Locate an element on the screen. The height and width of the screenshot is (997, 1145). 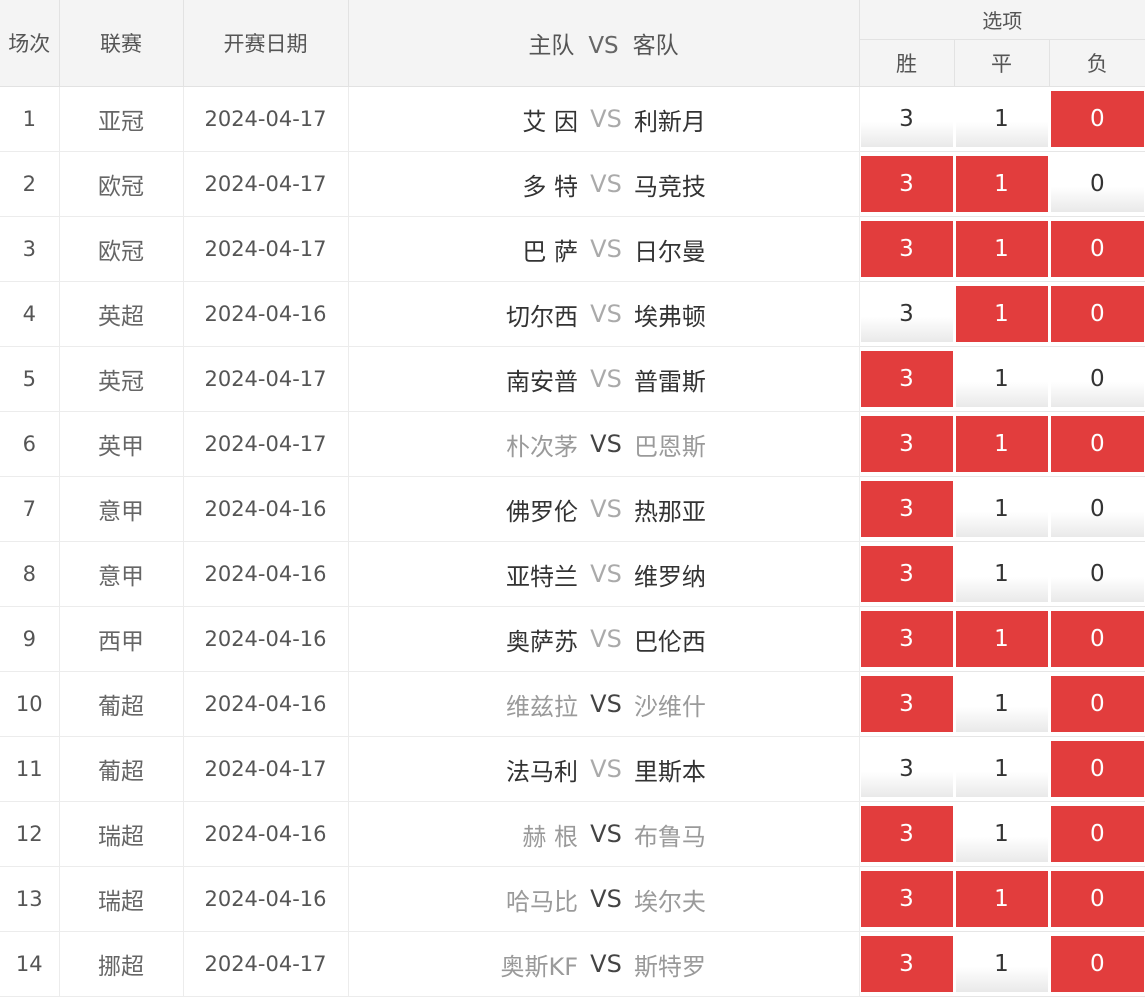
header-options: 选项 is located at coordinates (1001, 20).